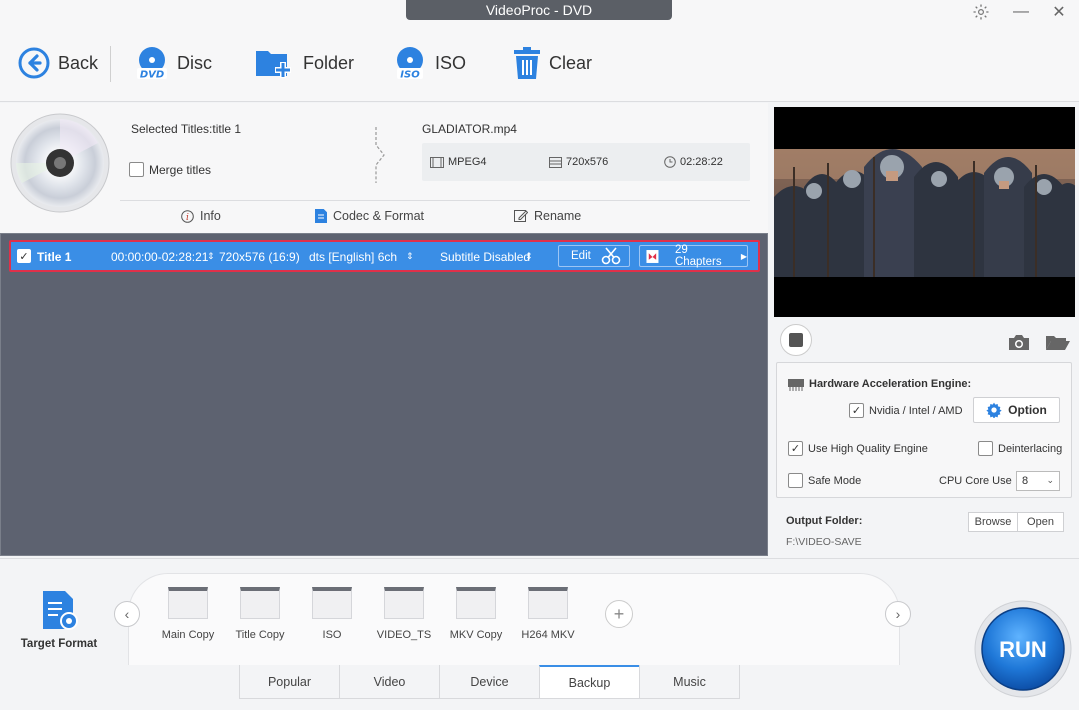 The image size is (1079, 710). Describe the element at coordinates (981, 12) in the screenshot. I see `settings-gear-icon` at that location.